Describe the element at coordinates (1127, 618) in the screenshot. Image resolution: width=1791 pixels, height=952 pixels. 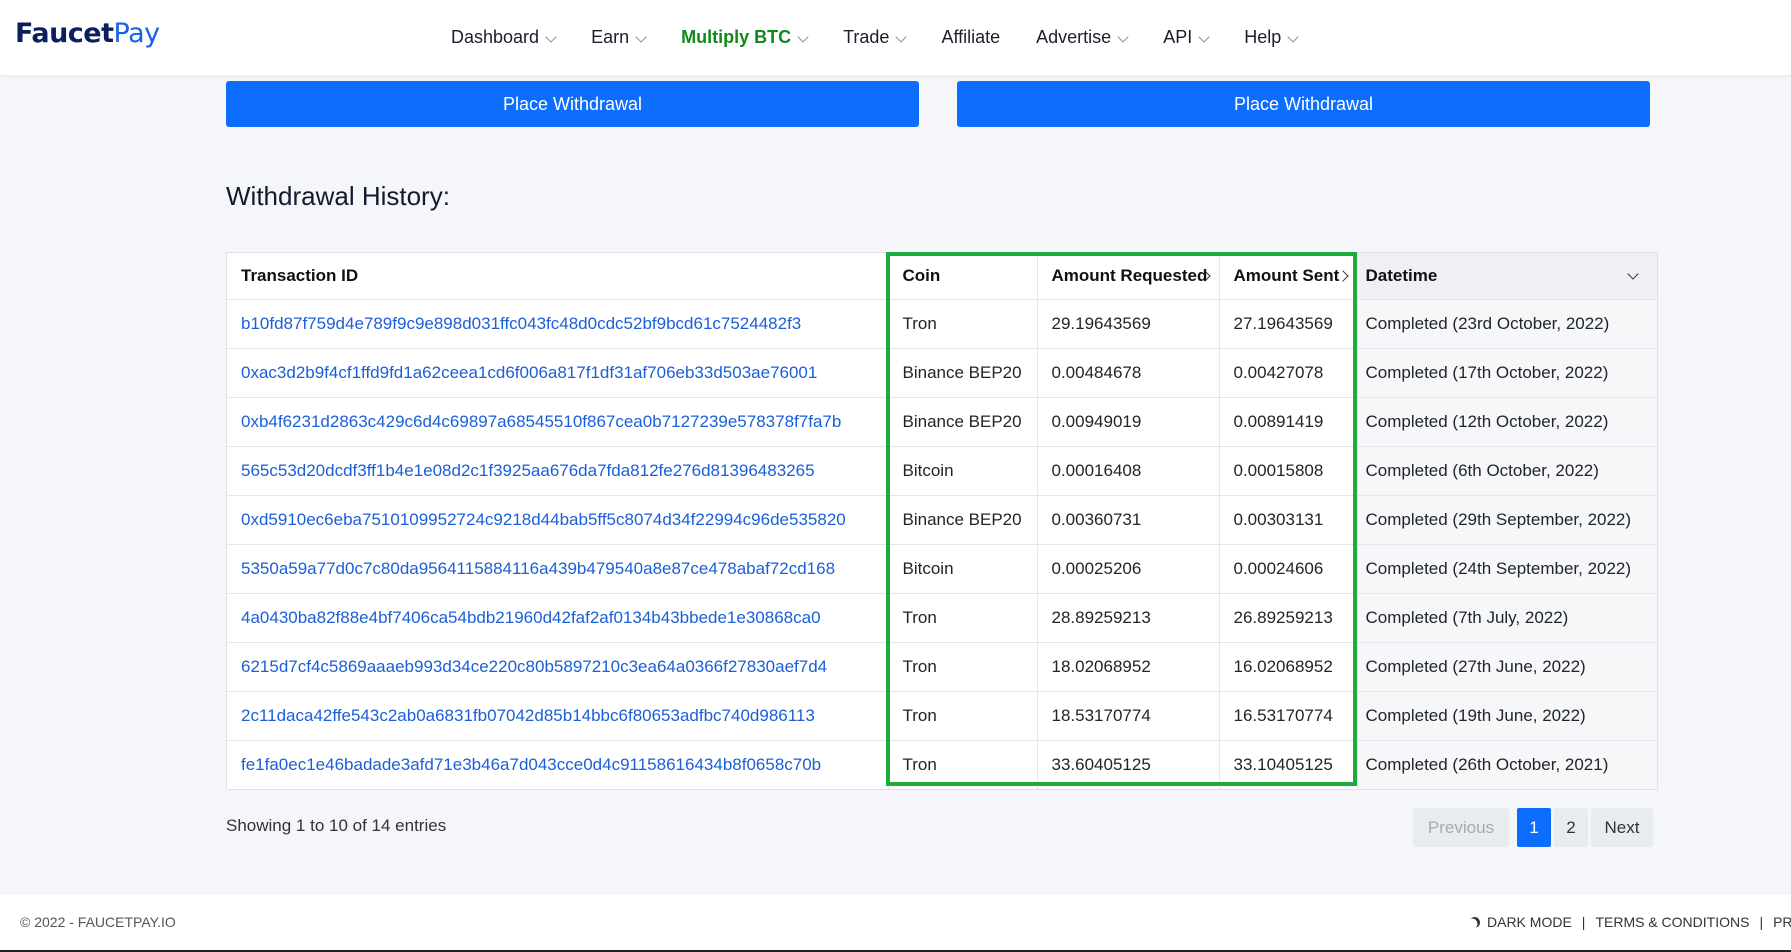
I see `amount-requested-cell: 28.89259213` at that location.